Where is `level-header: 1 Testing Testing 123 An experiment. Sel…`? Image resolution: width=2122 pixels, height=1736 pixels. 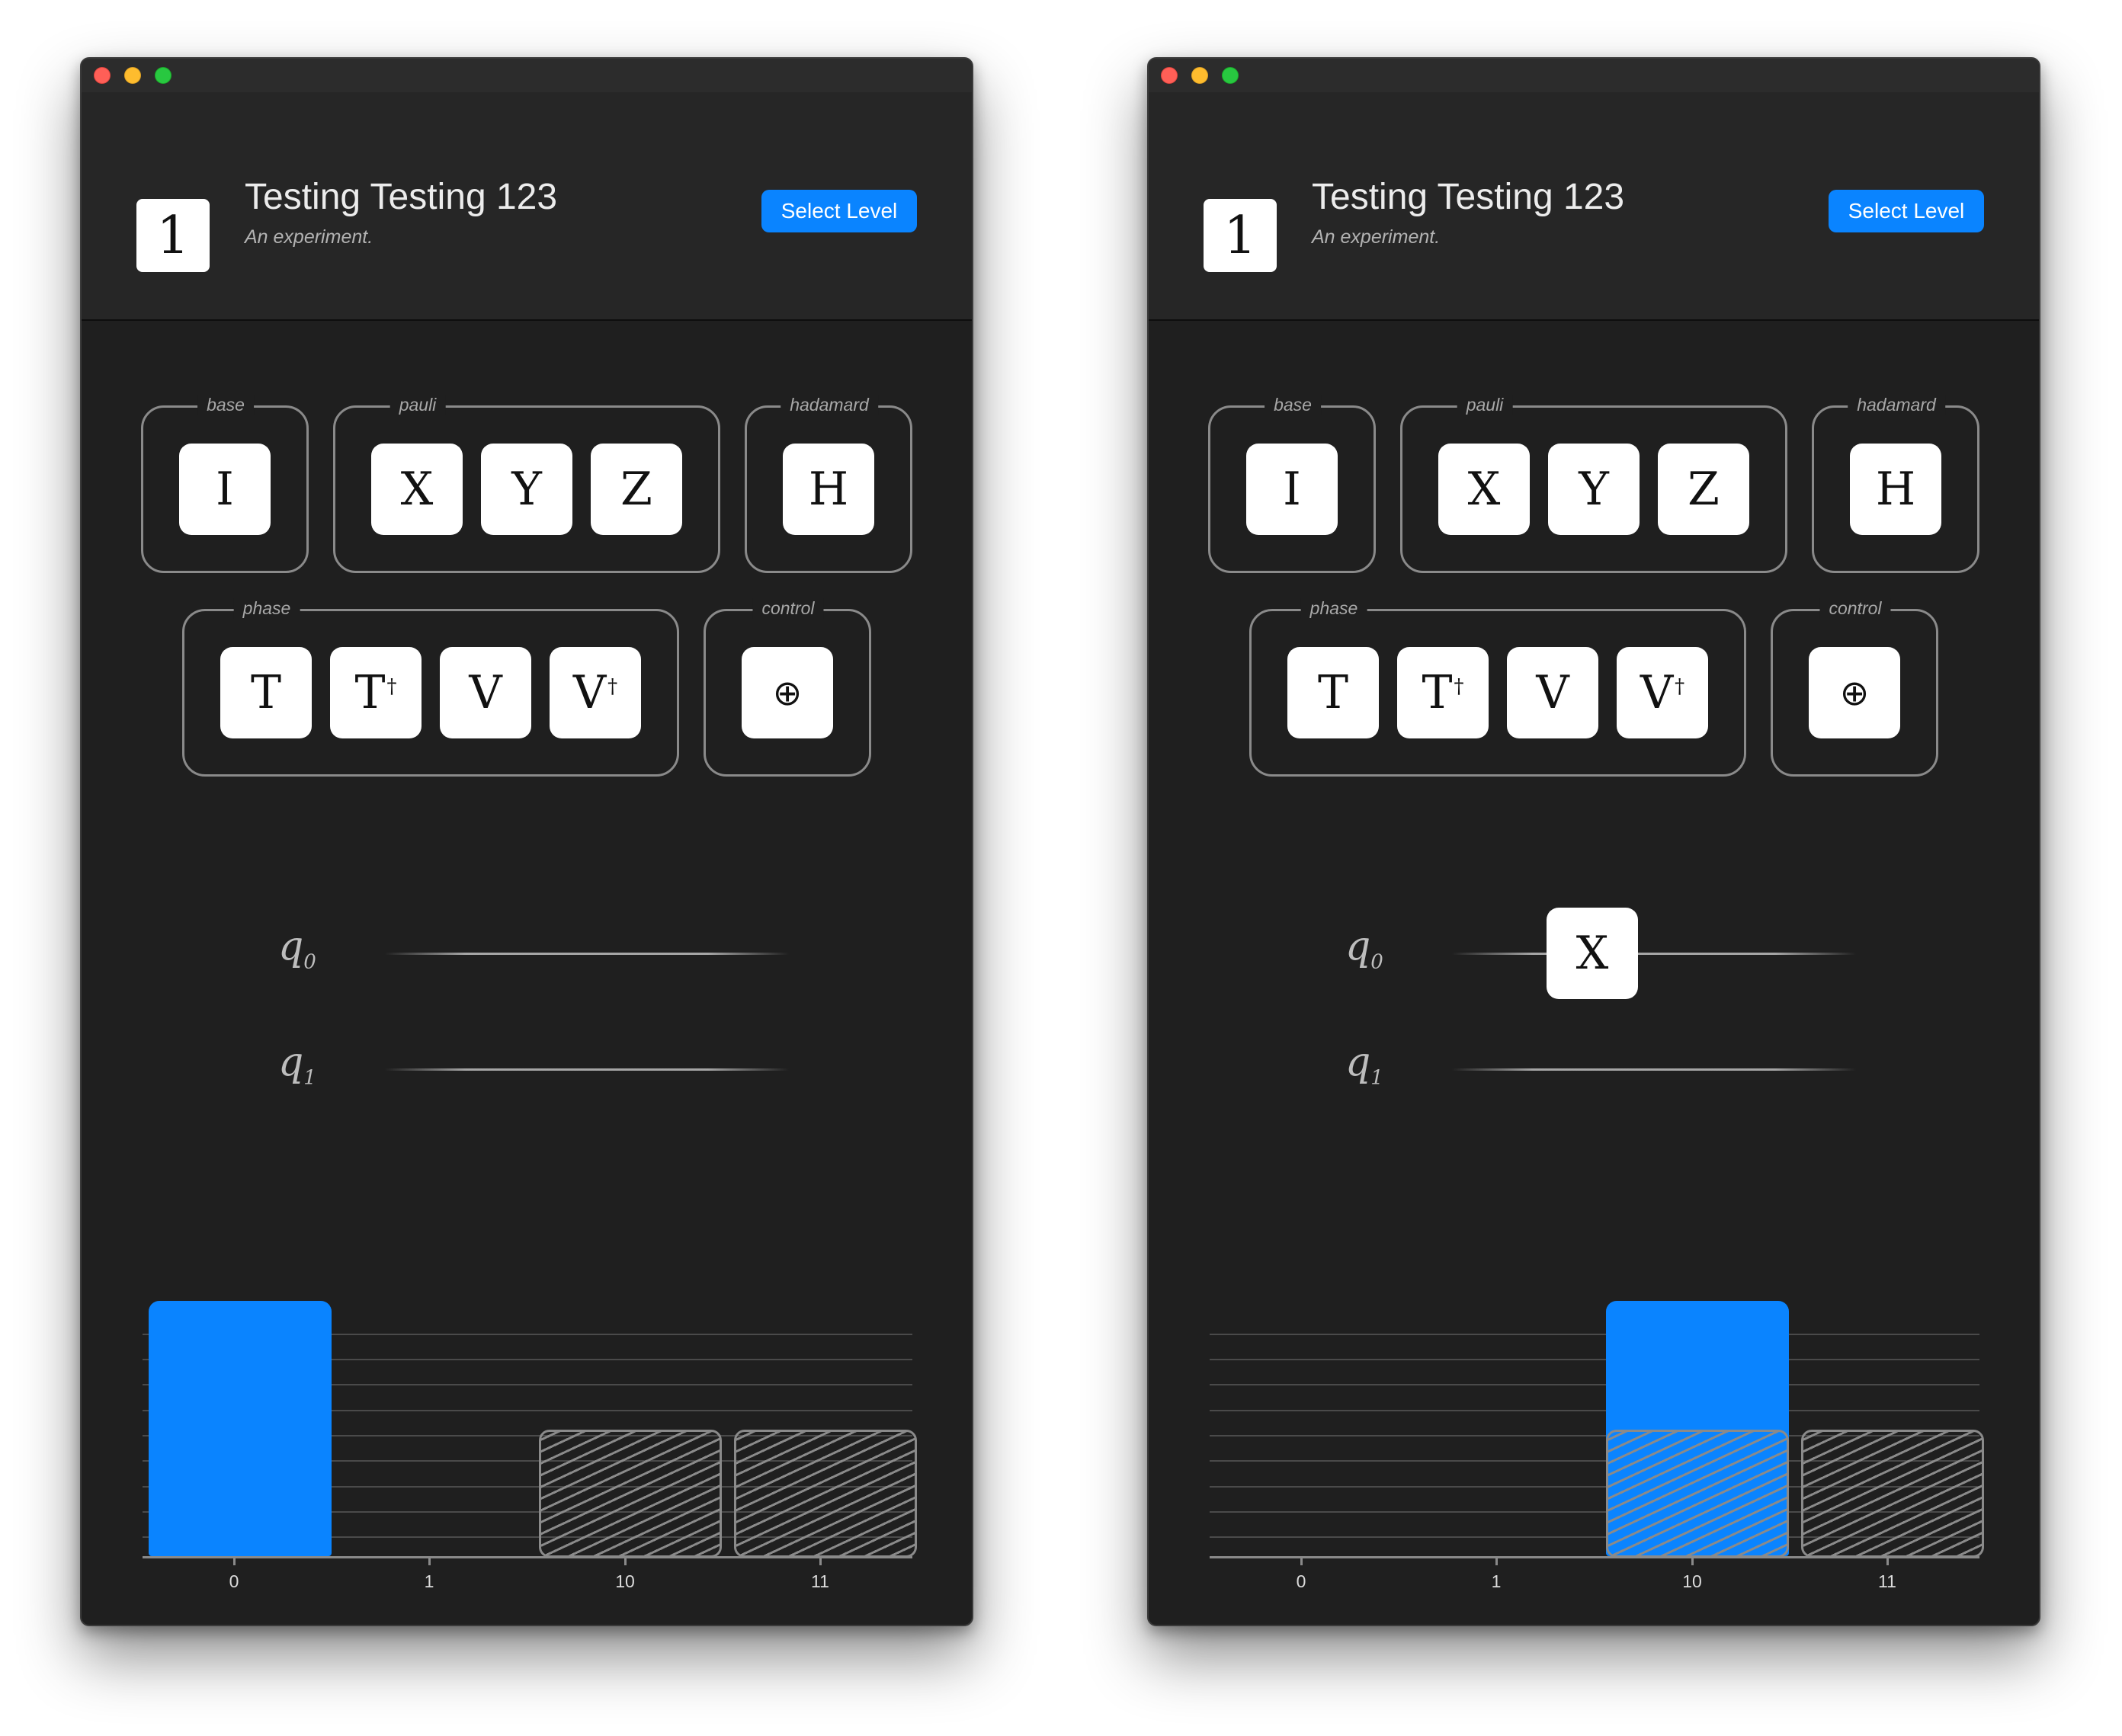
level-header: 1 Testing Testing 123 An experiment. Sel… is located at coordinates (527, 207).